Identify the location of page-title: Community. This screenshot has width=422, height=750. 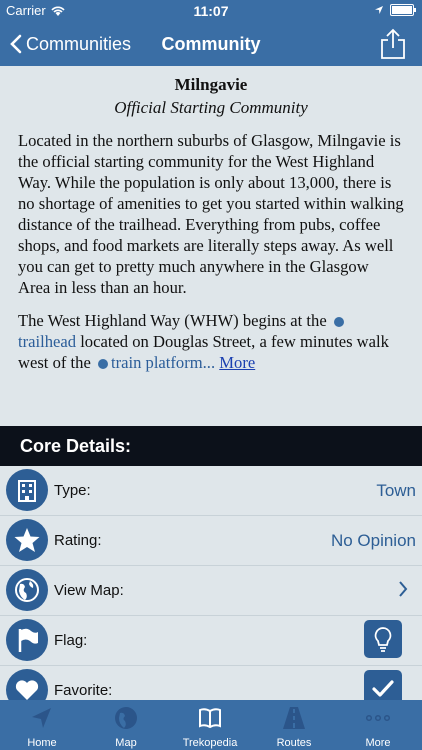
(211, 44).